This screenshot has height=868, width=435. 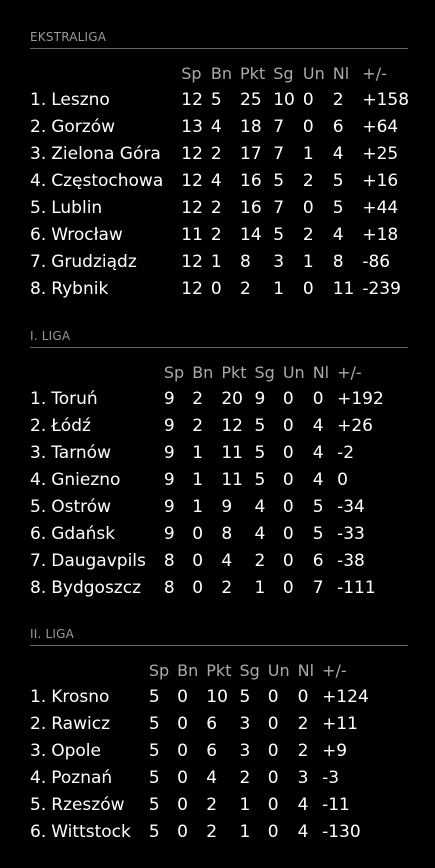 What do you see at coordinates (207, 426) in the screenshot?
I see `table-row: 2. Łódź 9 2 12 5 0 4 +26` at bounding box center [207, 426].